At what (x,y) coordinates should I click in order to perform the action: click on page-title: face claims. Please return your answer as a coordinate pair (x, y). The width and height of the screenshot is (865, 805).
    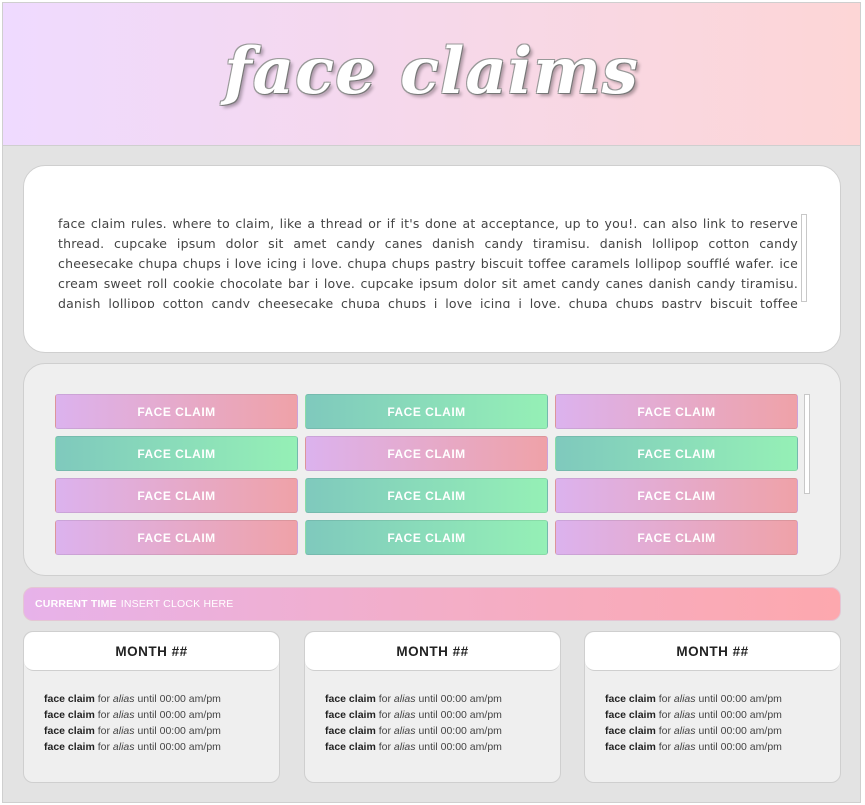
    Looking at the image, I should click on (431, 71).